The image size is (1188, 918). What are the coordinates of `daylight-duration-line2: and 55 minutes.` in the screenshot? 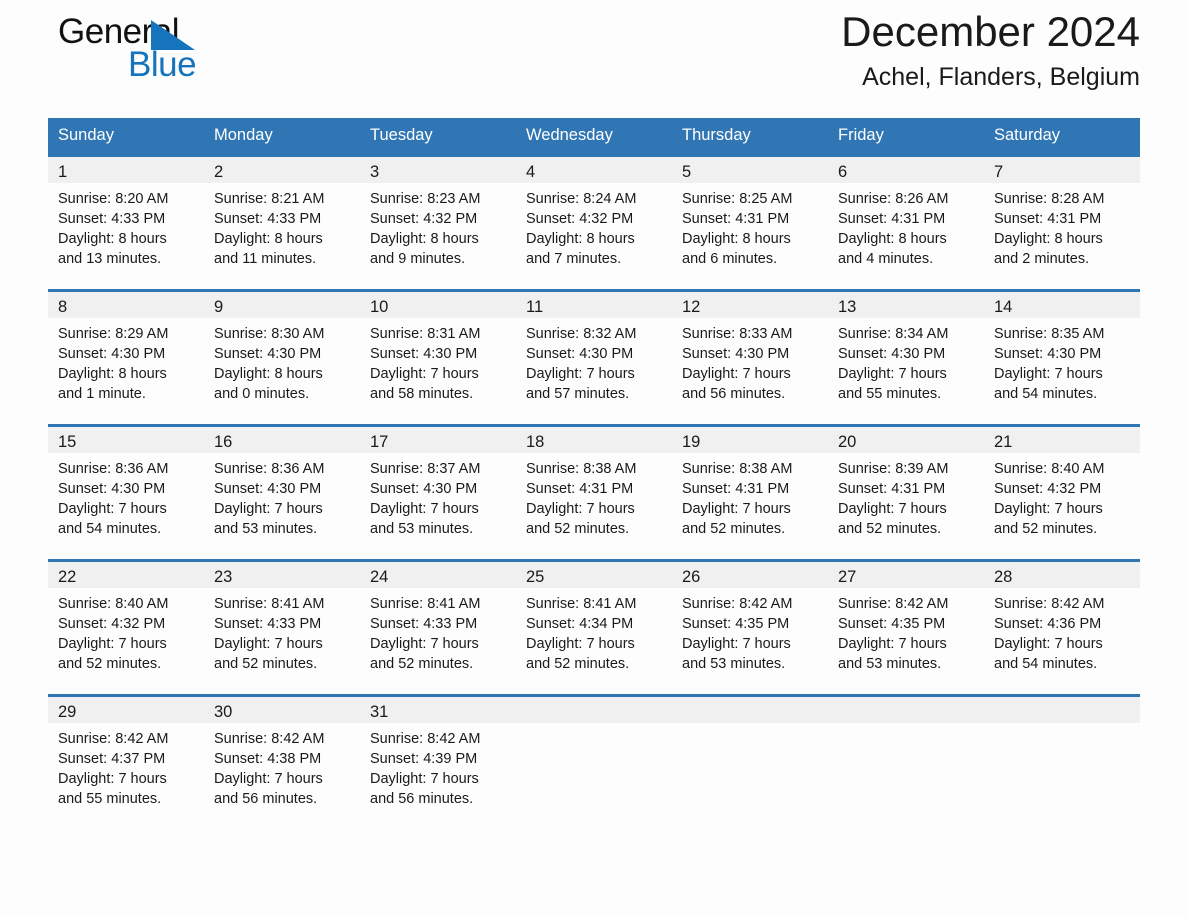 It's located at (110, 799).